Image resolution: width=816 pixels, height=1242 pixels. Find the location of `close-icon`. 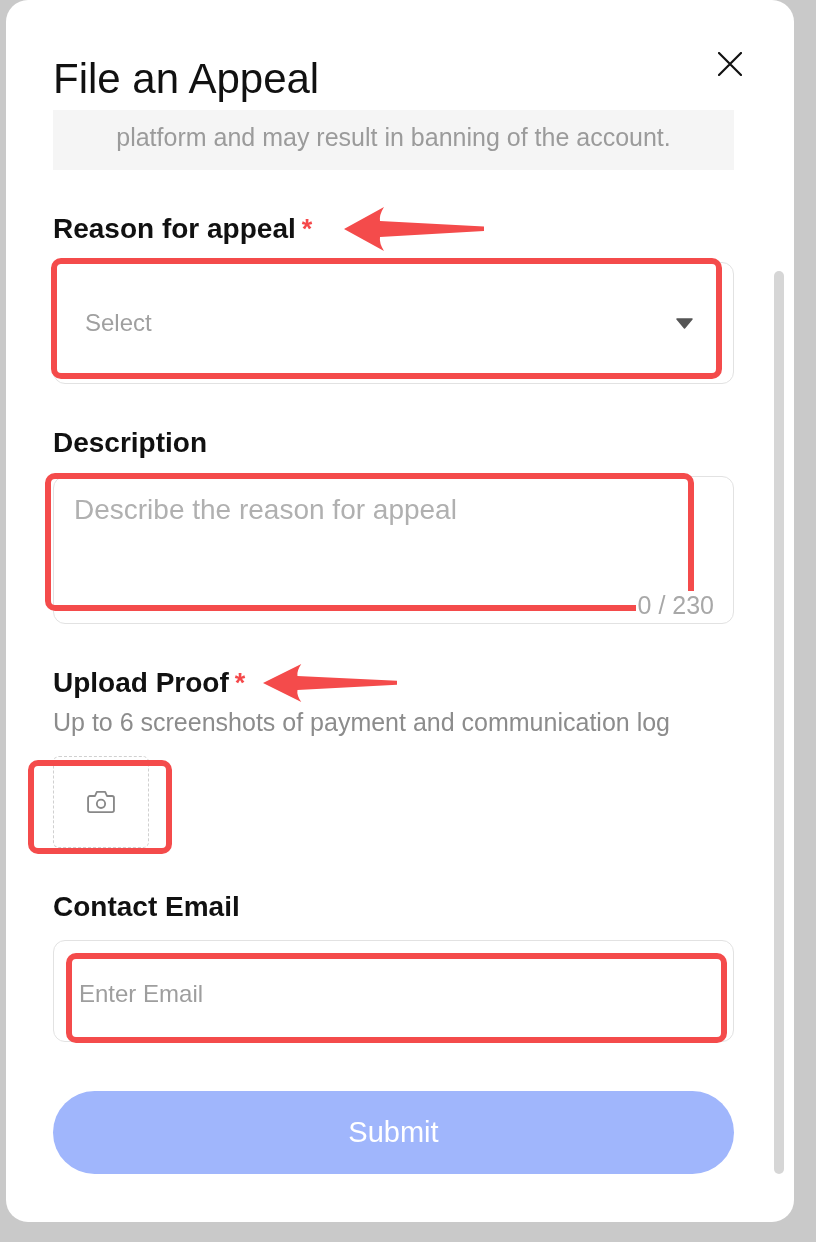

close-icon is located at coordinates (730, 64).